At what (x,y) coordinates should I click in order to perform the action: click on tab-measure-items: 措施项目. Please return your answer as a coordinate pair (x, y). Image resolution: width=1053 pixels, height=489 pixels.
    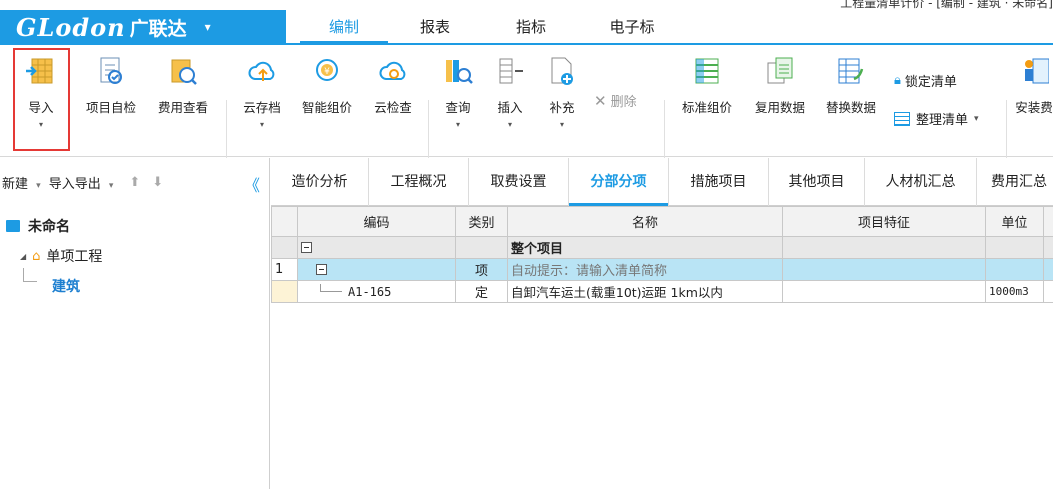
    Looking at the image, I should click on (719, 182).